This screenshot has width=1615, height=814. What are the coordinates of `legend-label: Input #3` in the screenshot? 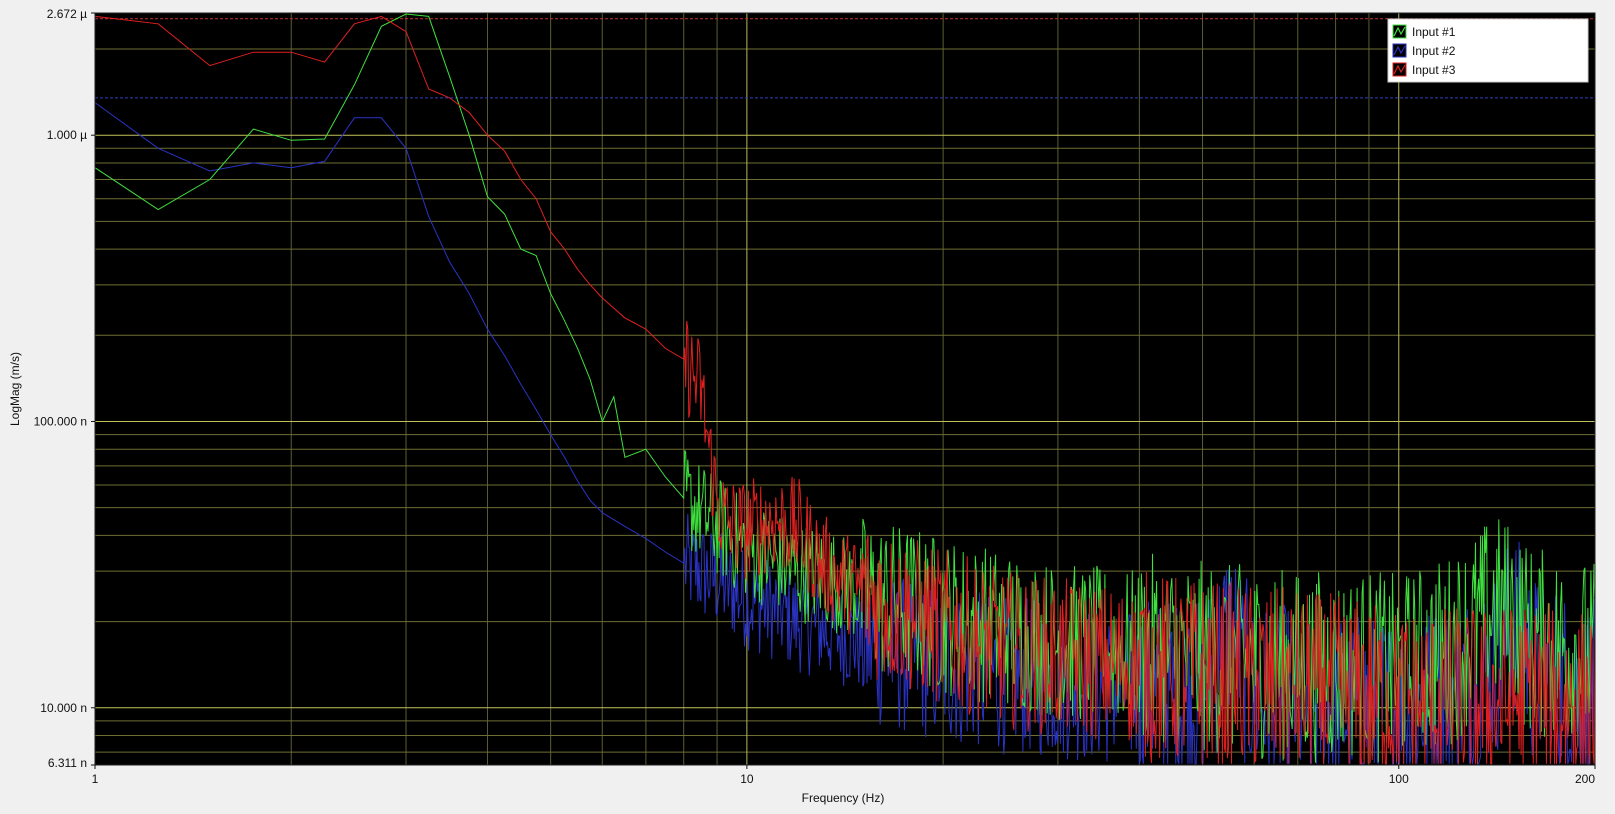 It's located at (1434, 70).